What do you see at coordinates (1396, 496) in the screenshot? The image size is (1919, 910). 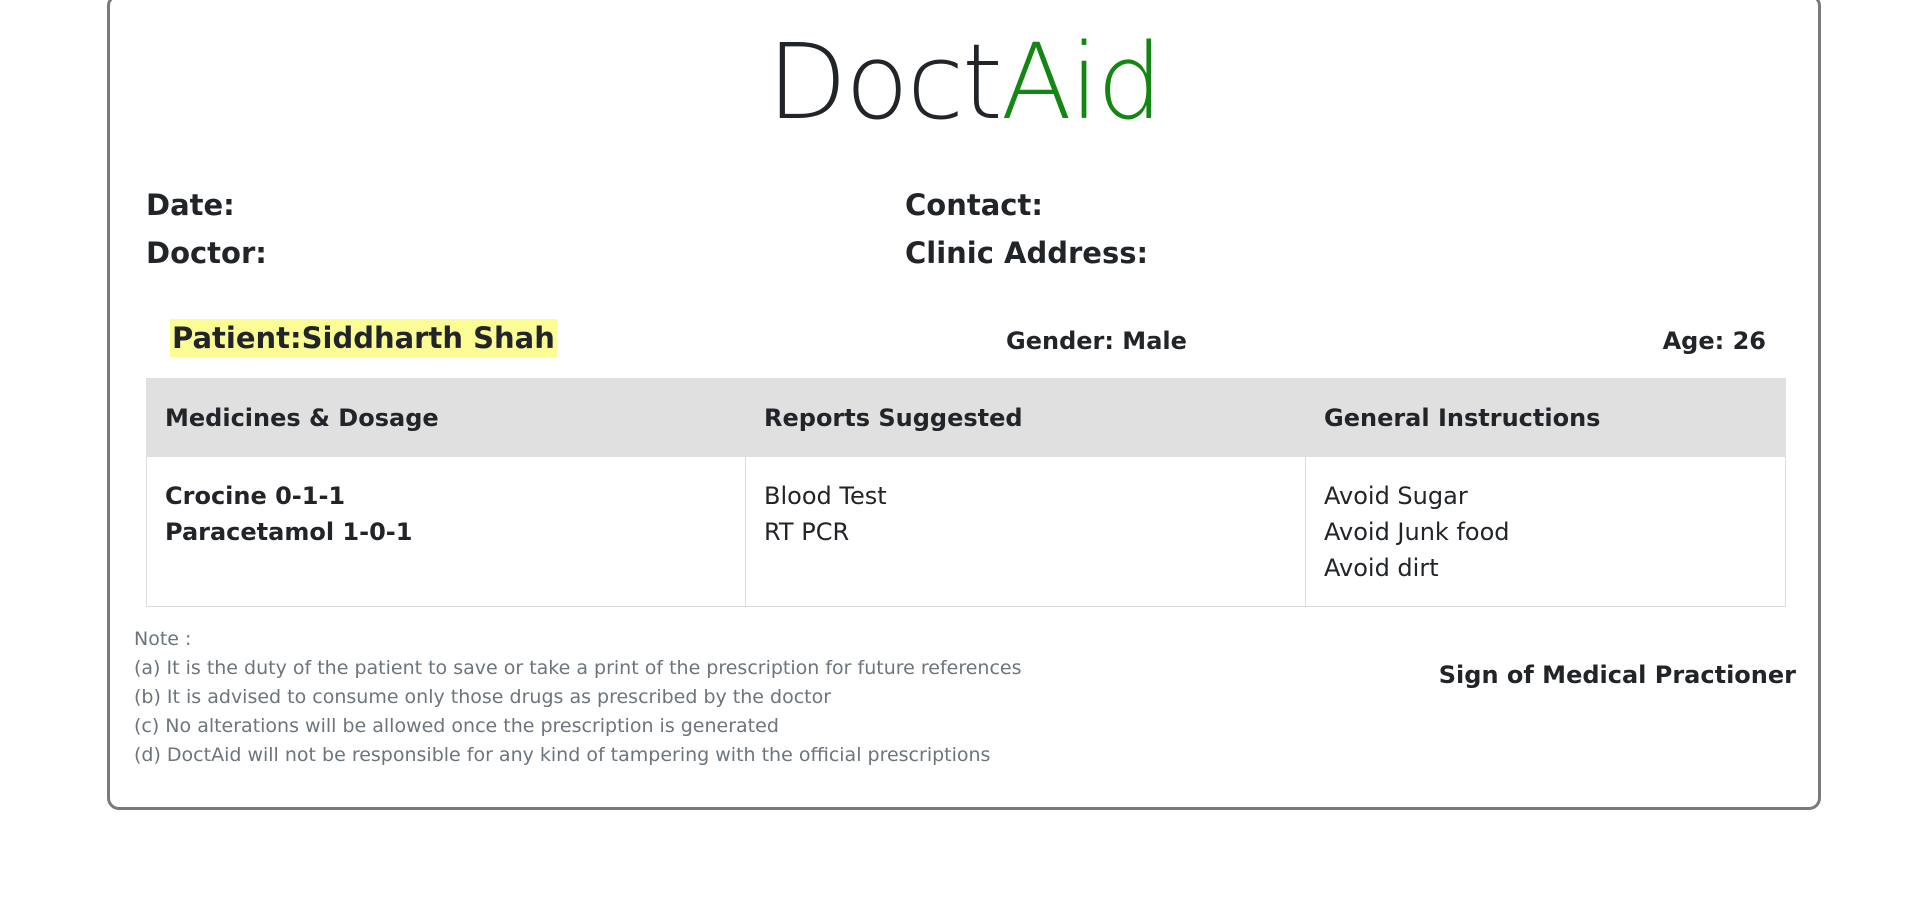 I see `instruction-item: Avoid Sugar` at bounding box center [1396, 496].